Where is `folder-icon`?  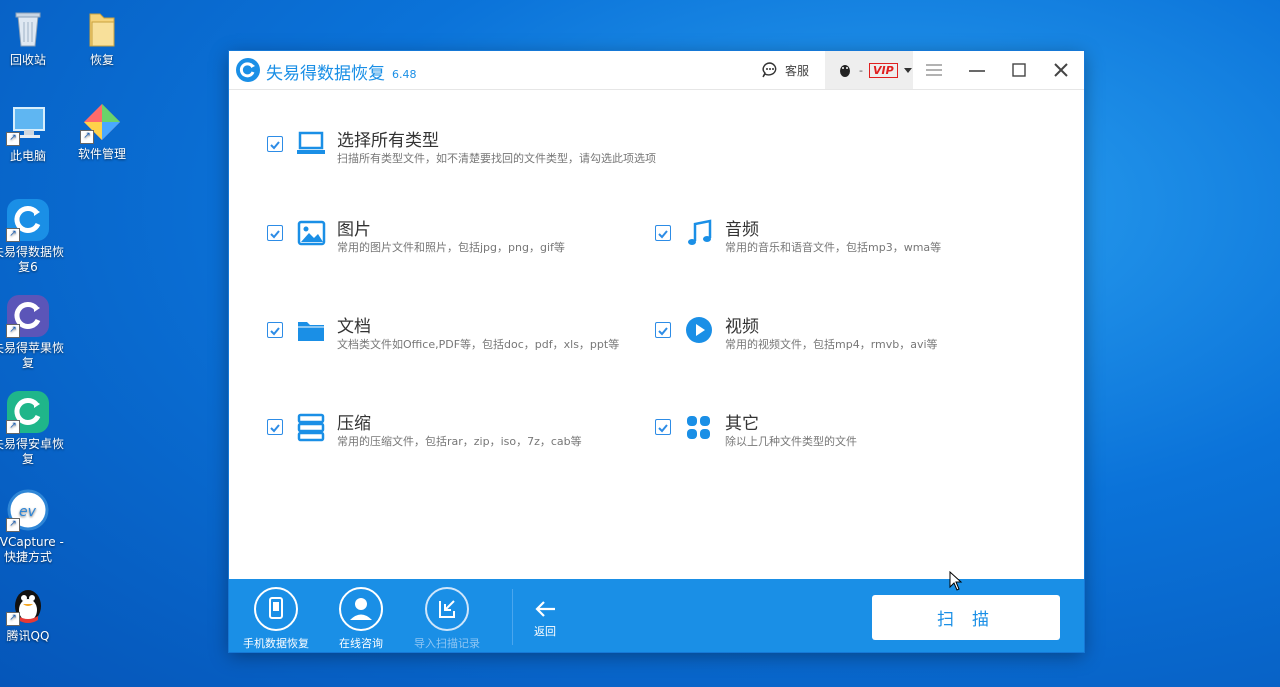
folder-icon is located at coordinates (311, 330).